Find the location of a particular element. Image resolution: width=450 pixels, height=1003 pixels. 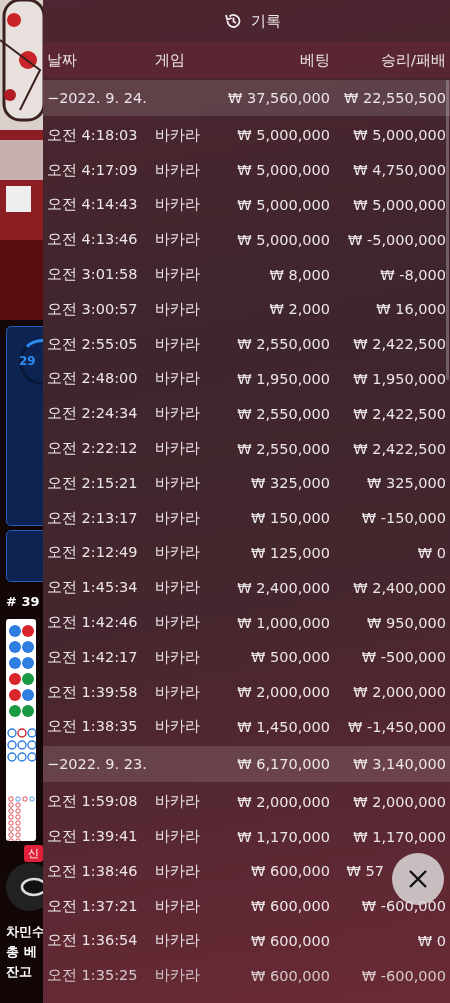

bet-total: ₩ 37,560,000 is located at coordinates (278, 98).